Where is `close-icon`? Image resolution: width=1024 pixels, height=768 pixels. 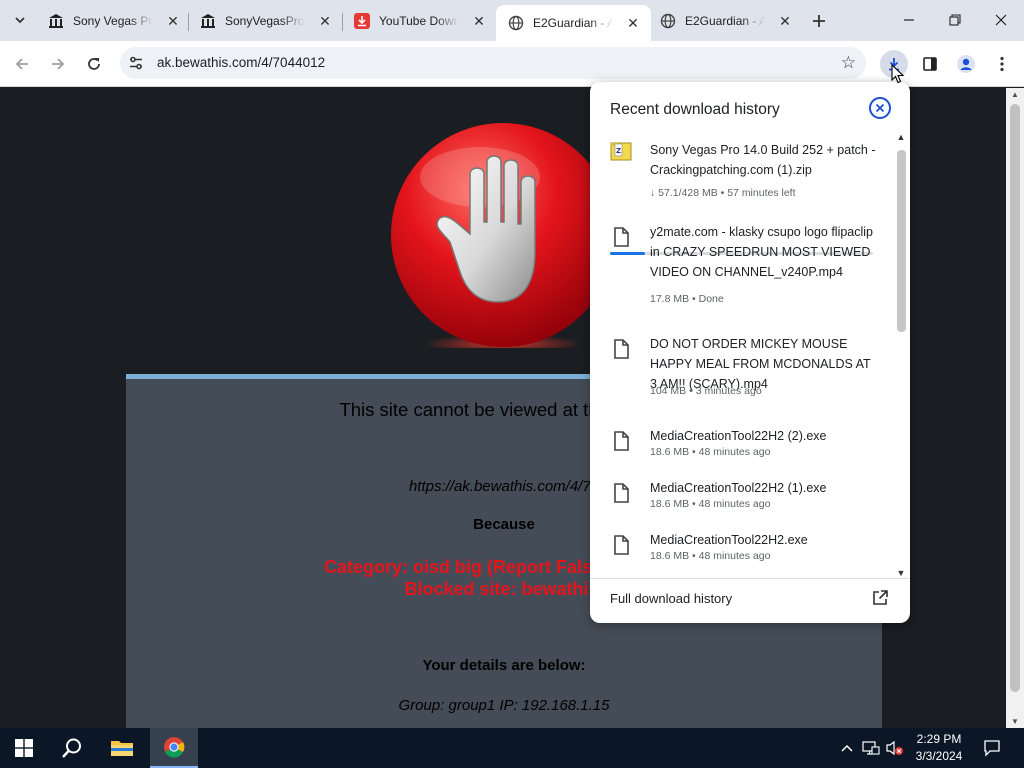
close-icon is located at coordinates (880, 108).